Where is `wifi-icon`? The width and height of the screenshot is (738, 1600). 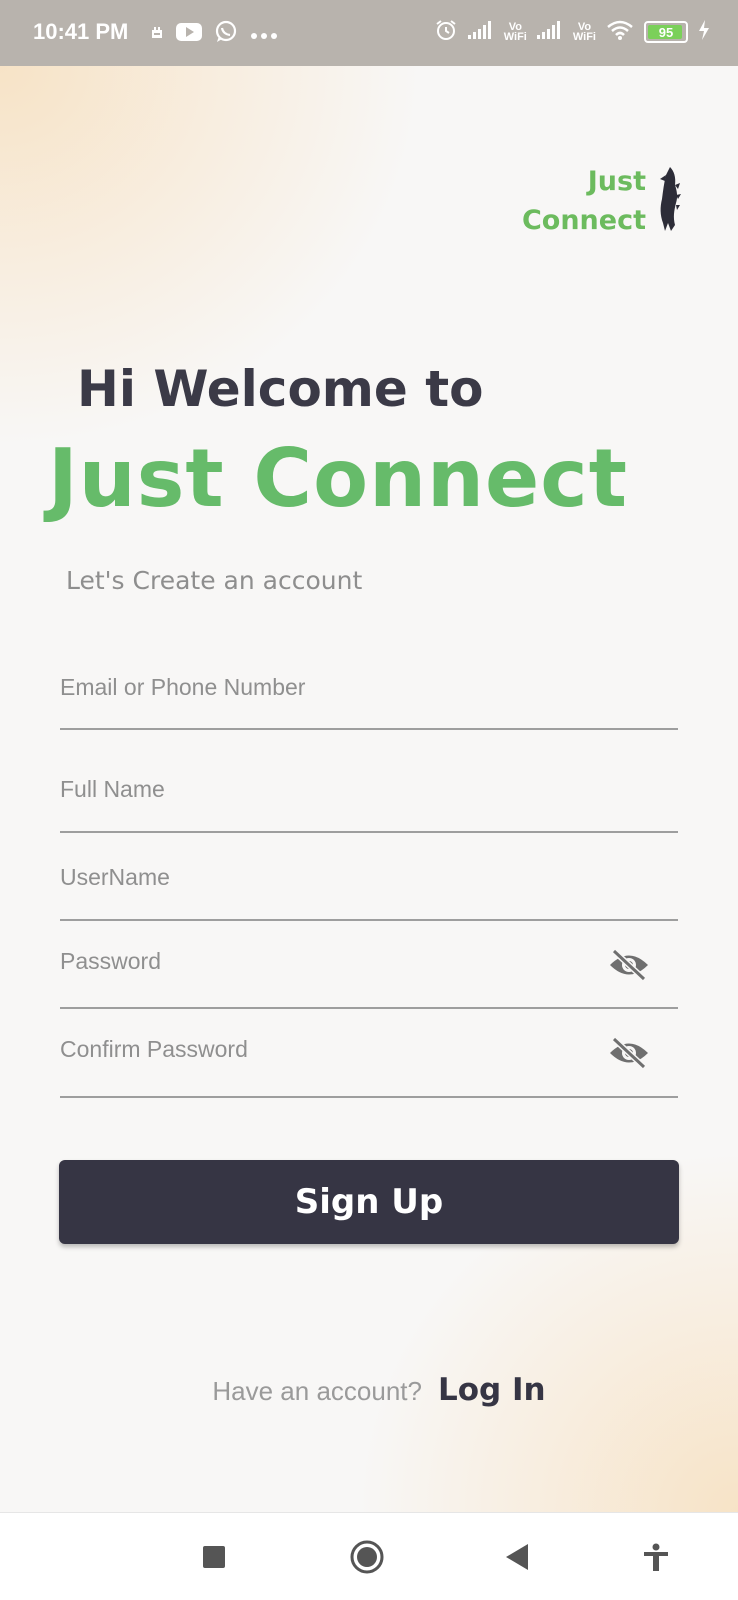
wifi-icon is located at coordinates (620, 32).